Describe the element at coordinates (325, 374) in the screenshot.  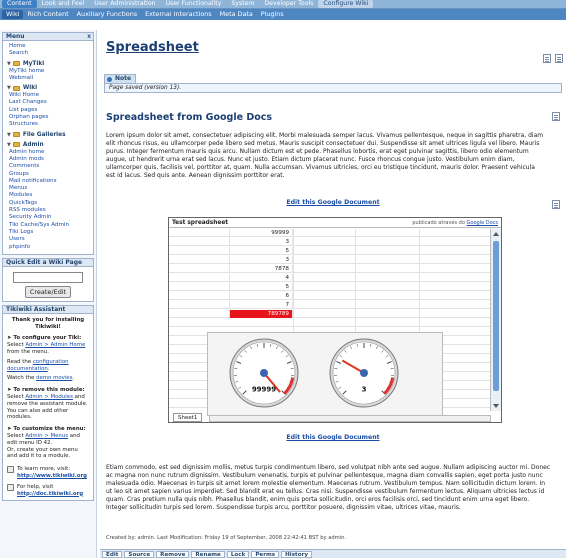
I see `gauges-chart: 99999 3` at that location.